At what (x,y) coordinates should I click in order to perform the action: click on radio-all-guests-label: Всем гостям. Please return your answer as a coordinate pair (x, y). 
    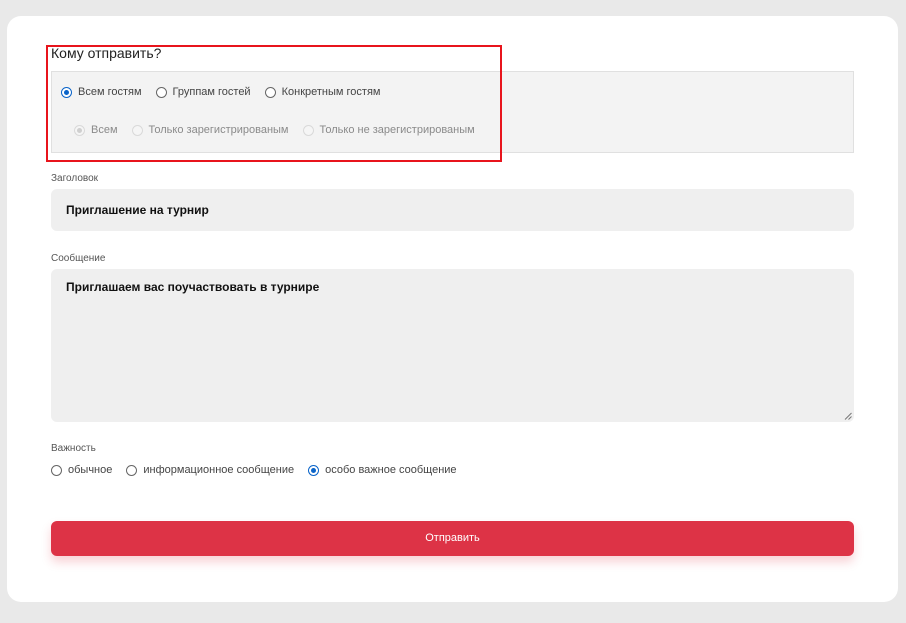
    Looking at the image, I should click on (110, 92).